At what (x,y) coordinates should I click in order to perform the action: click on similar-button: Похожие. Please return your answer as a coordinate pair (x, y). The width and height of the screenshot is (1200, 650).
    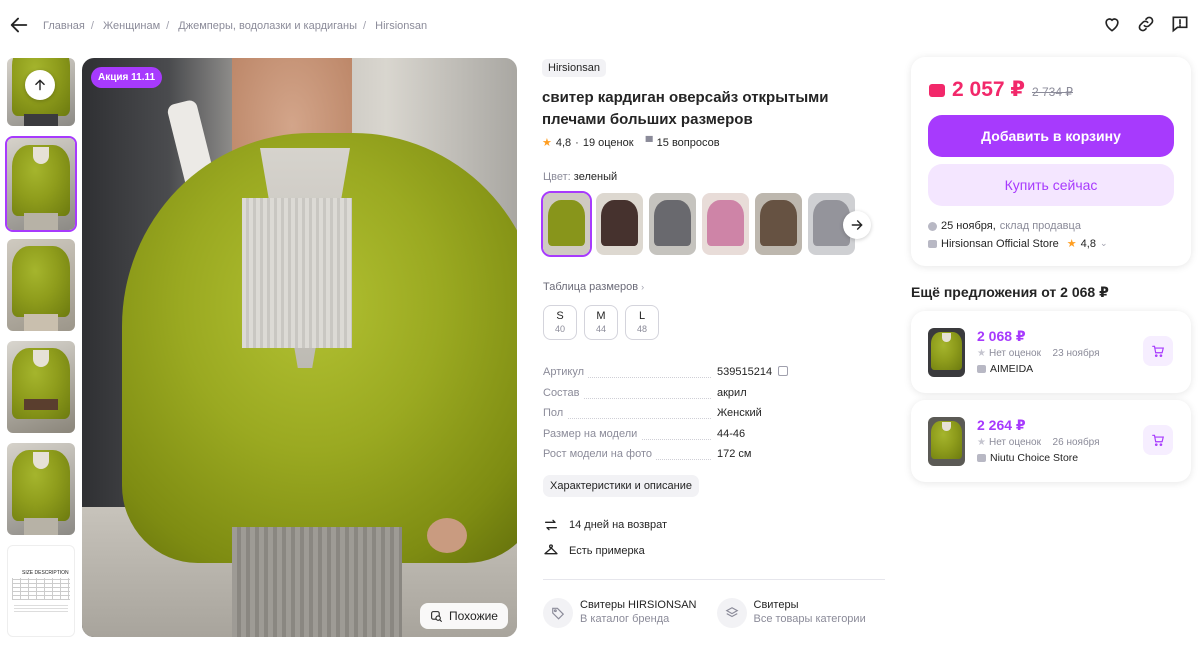
    Looking at the image, I should click on (464, 616).